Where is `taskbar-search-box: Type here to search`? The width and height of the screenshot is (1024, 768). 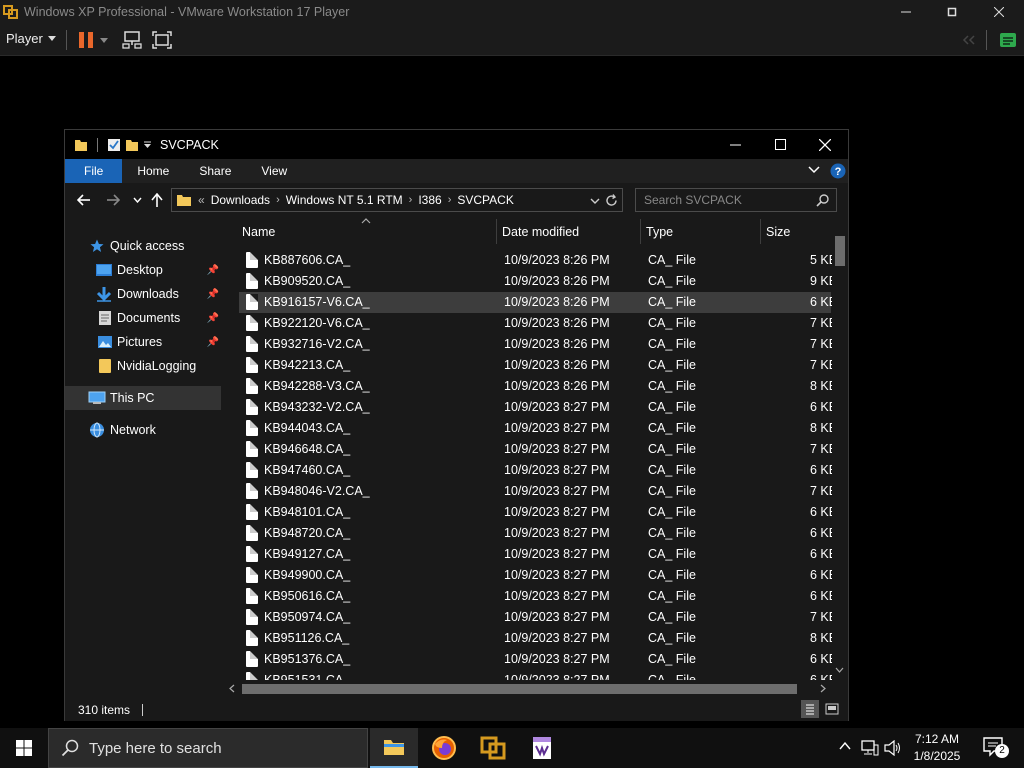 taskbar-search-box: Type here to search is located at coordinates (208, 748).